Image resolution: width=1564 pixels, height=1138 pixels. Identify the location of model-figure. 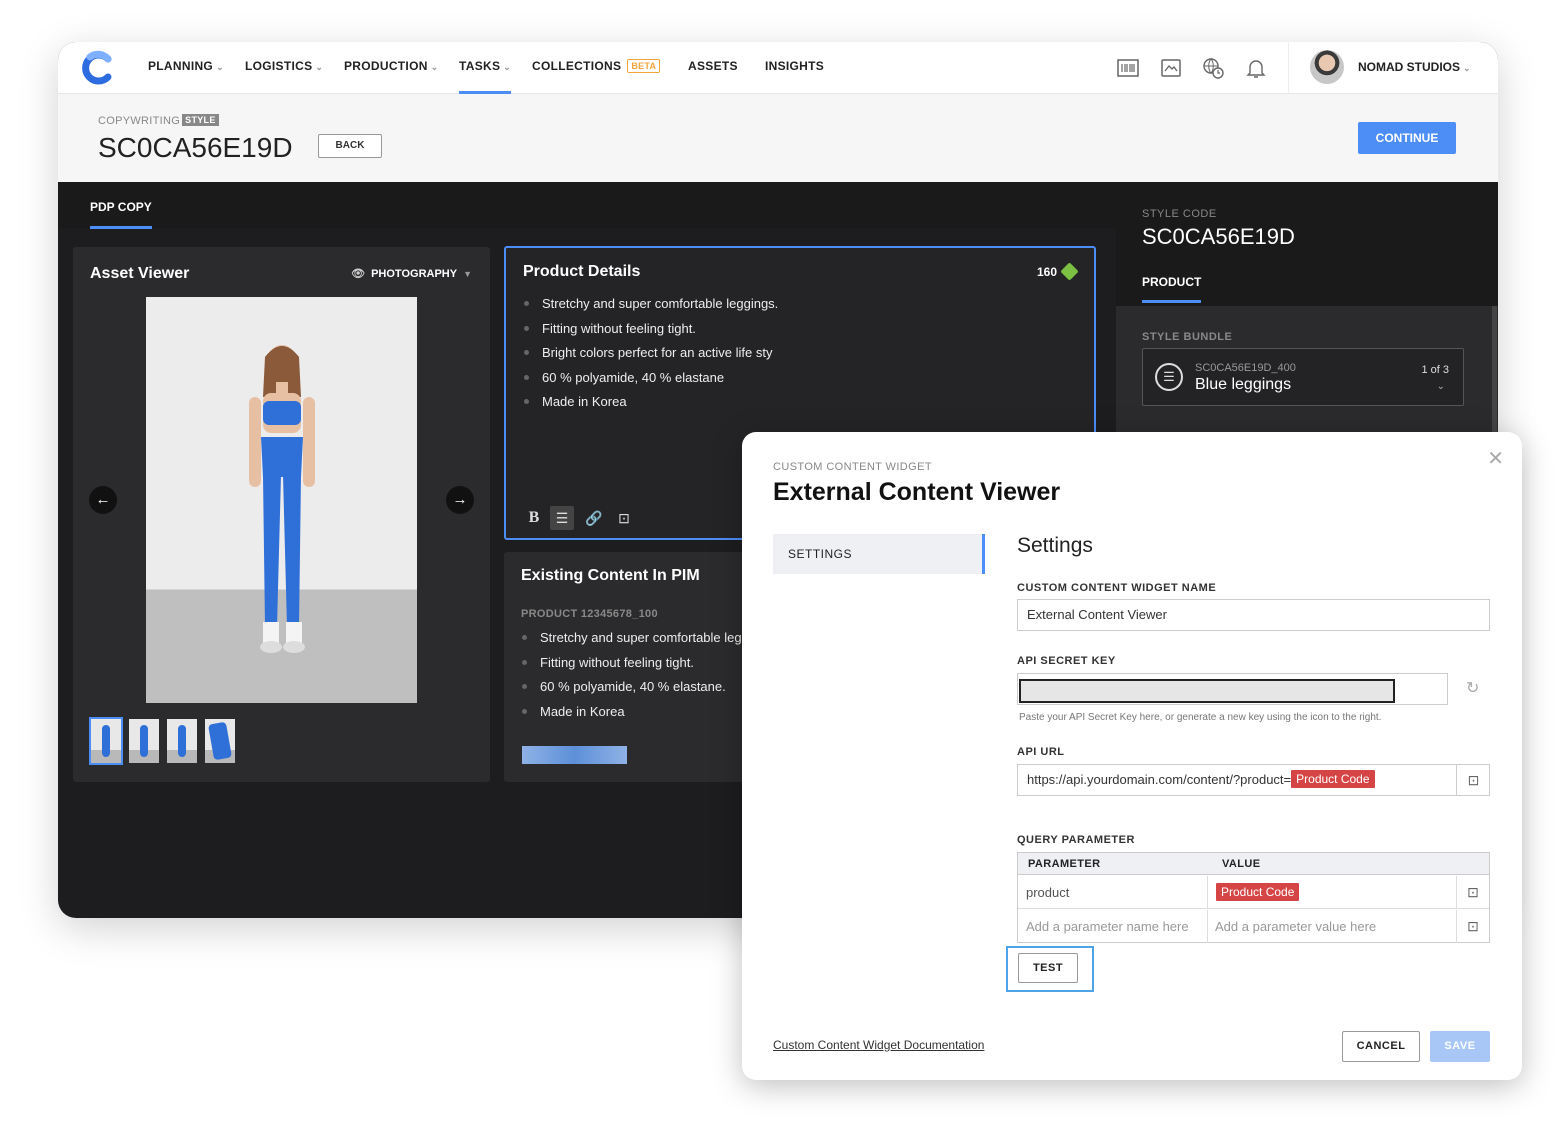
(281, 499).